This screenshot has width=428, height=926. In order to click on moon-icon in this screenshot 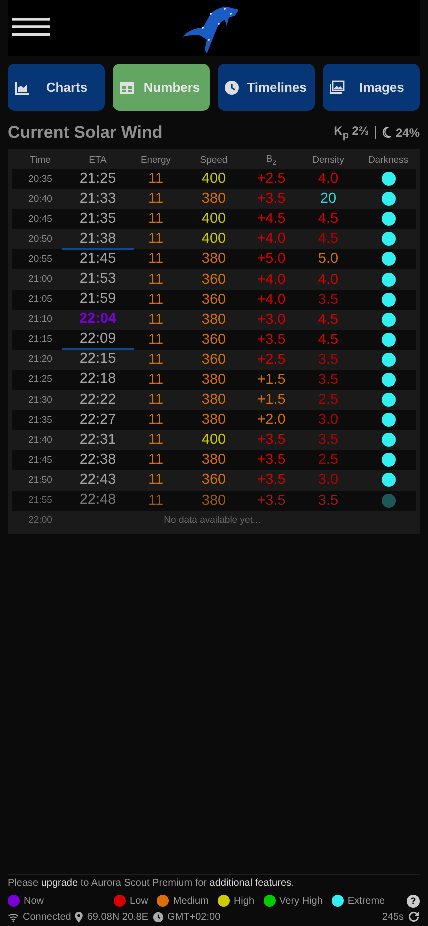, I will do `click(387, 133)`.